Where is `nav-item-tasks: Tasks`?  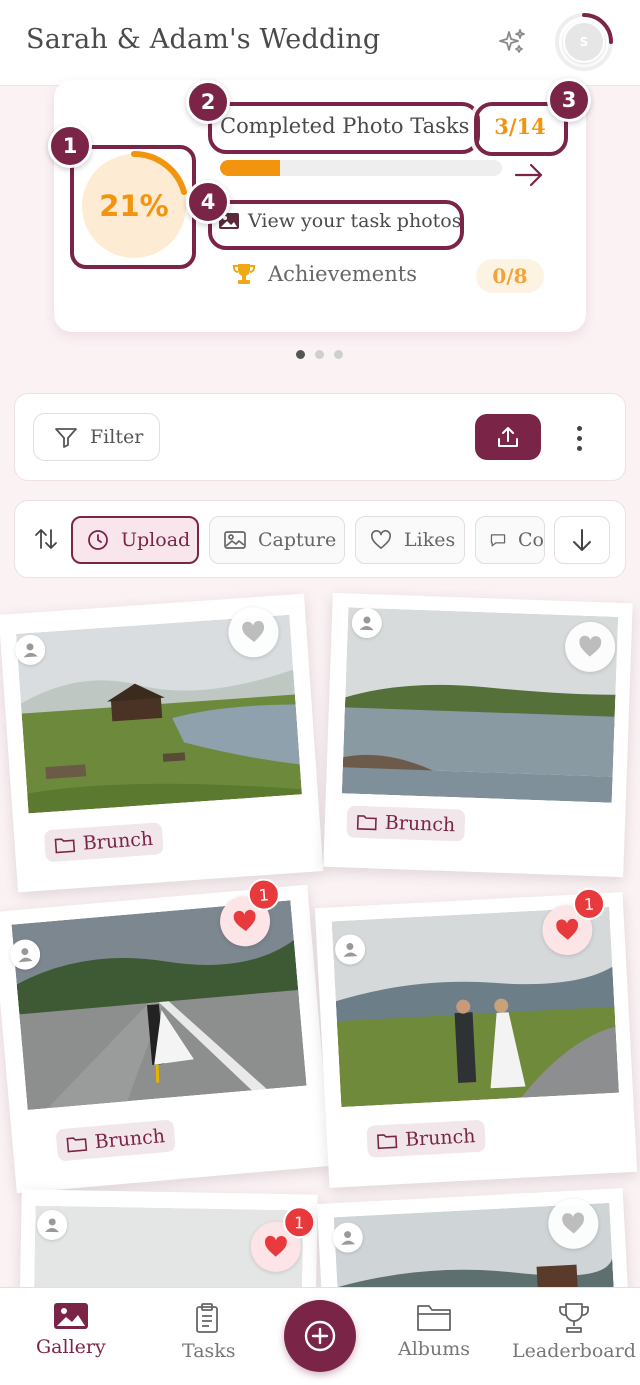
nav-item-tasks: Tasks is located at coordinates (209, 1332).